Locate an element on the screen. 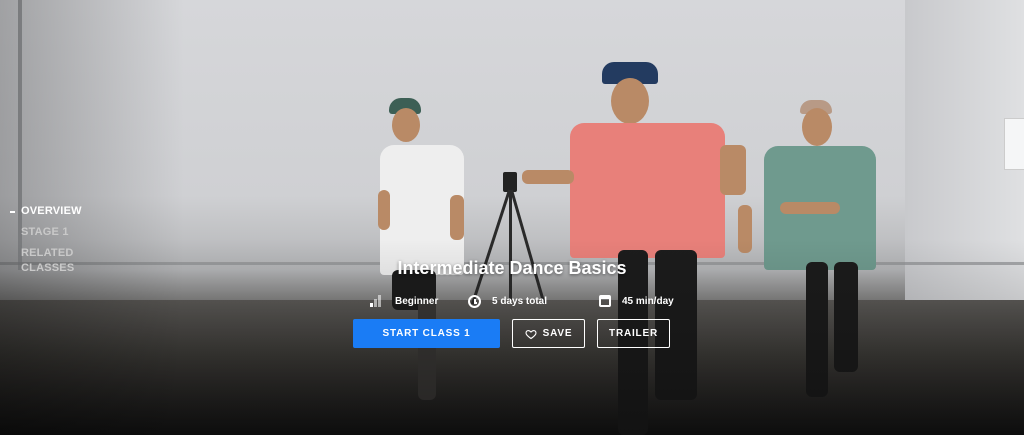 This screenshot has height=435, width=1024. section-nav-label: OVERVIEW is located at coordinates (51, 211).